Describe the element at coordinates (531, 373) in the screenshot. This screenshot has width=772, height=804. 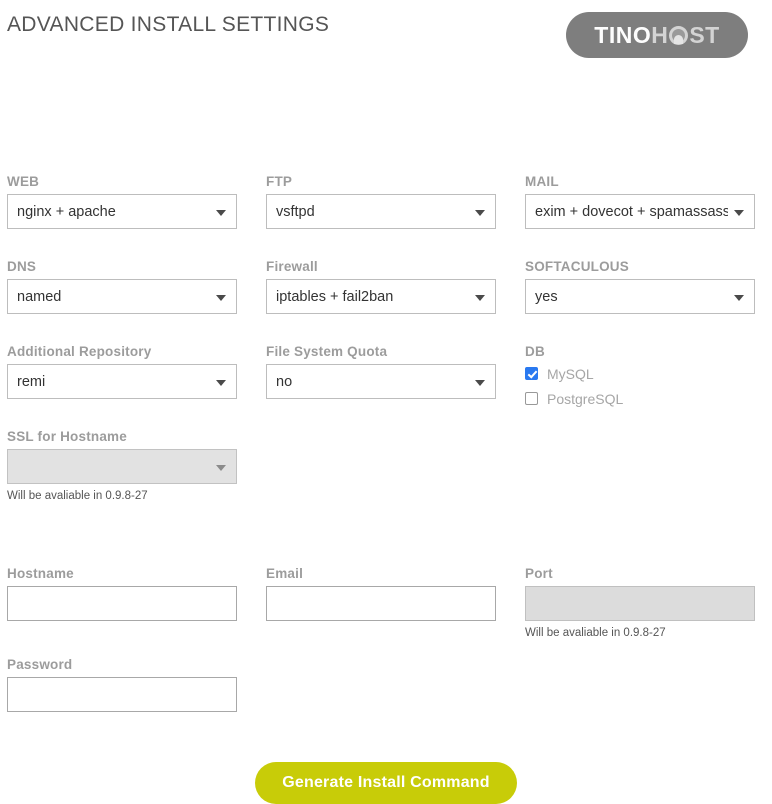
I see `checkbox-mysql` at that location.